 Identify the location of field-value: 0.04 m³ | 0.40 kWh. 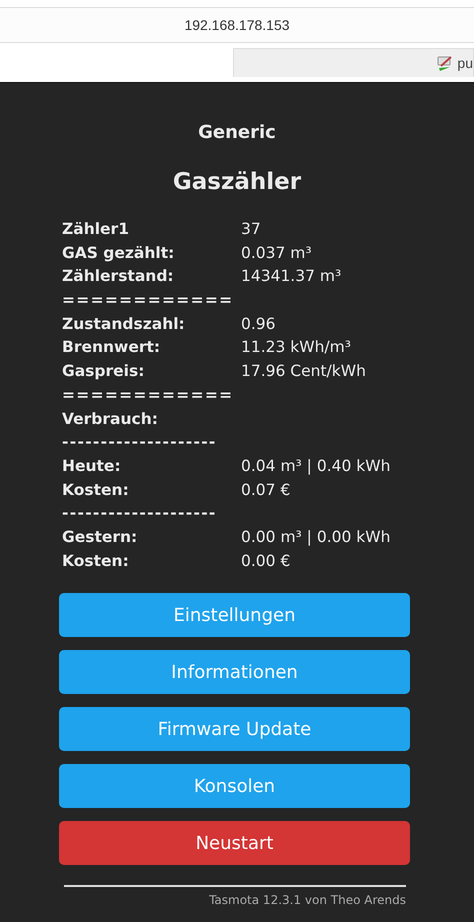
(315, 466).